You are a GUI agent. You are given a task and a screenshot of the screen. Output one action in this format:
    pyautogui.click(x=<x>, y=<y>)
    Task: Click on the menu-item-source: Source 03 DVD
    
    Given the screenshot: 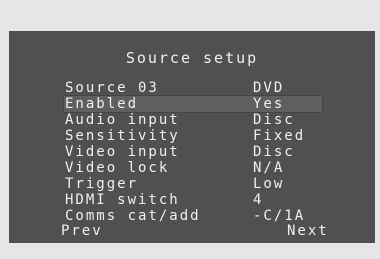 What is the action you would take?
    pyautogui.click(x=192, y=88)
    